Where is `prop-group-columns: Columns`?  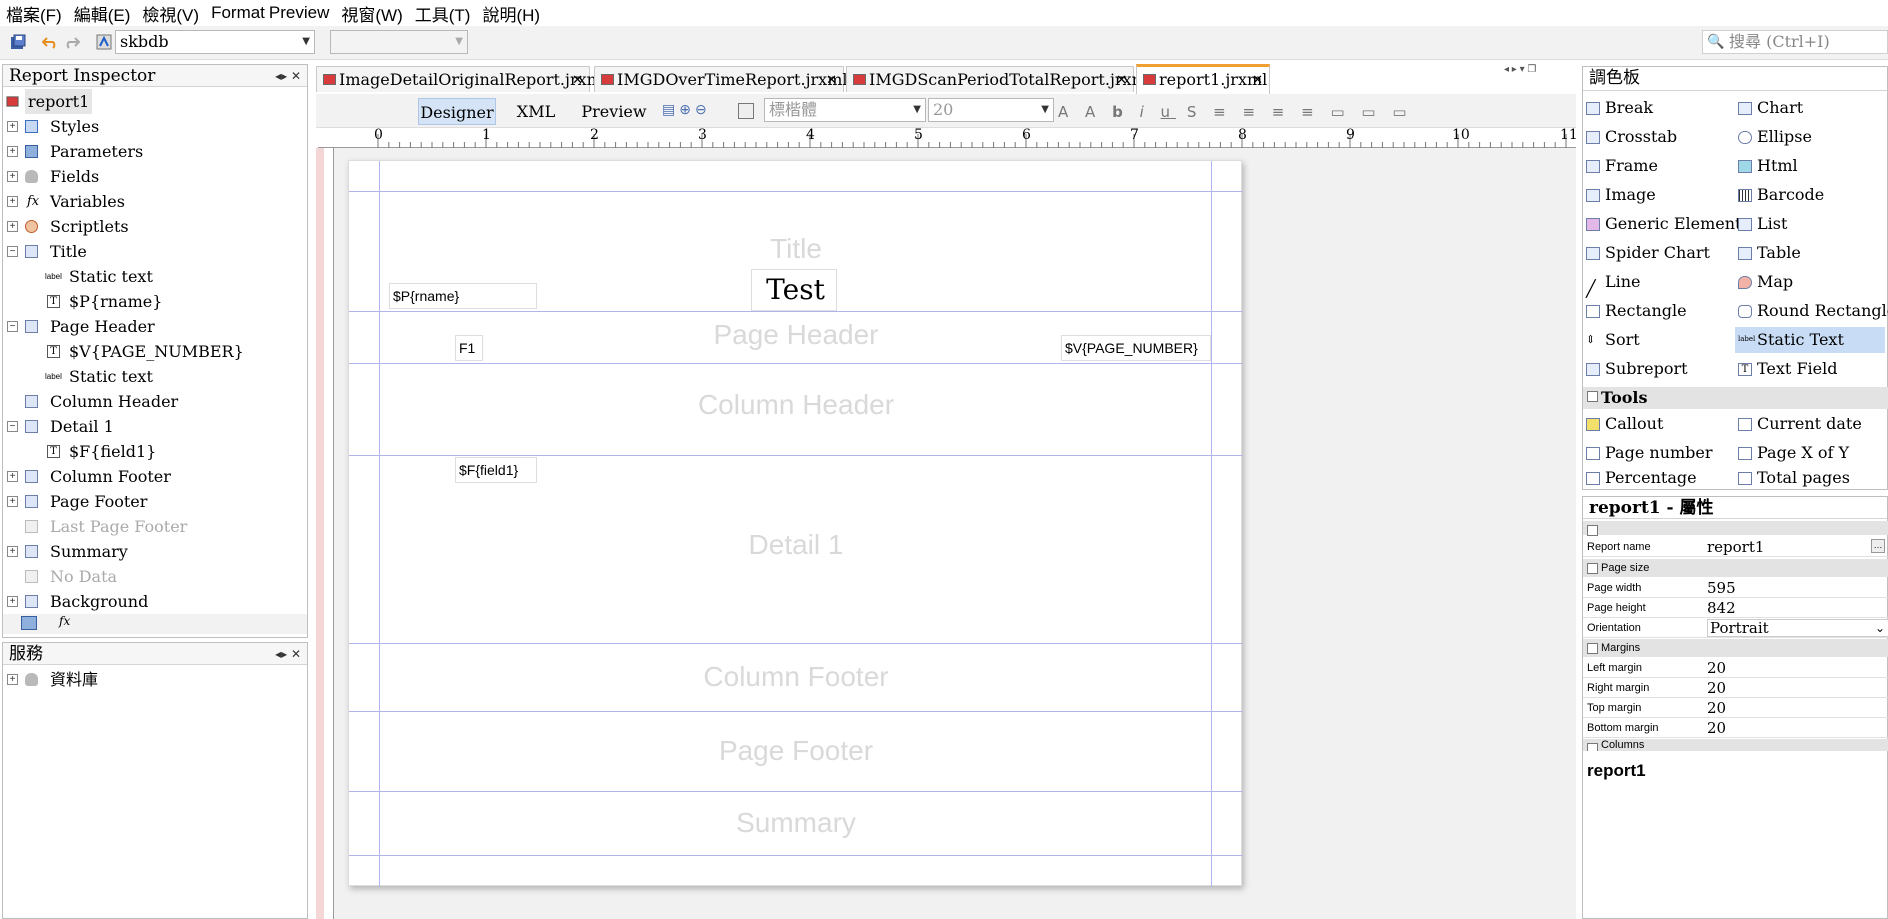 prop-group-columns: Columns is located at coordinates (1735, 745).